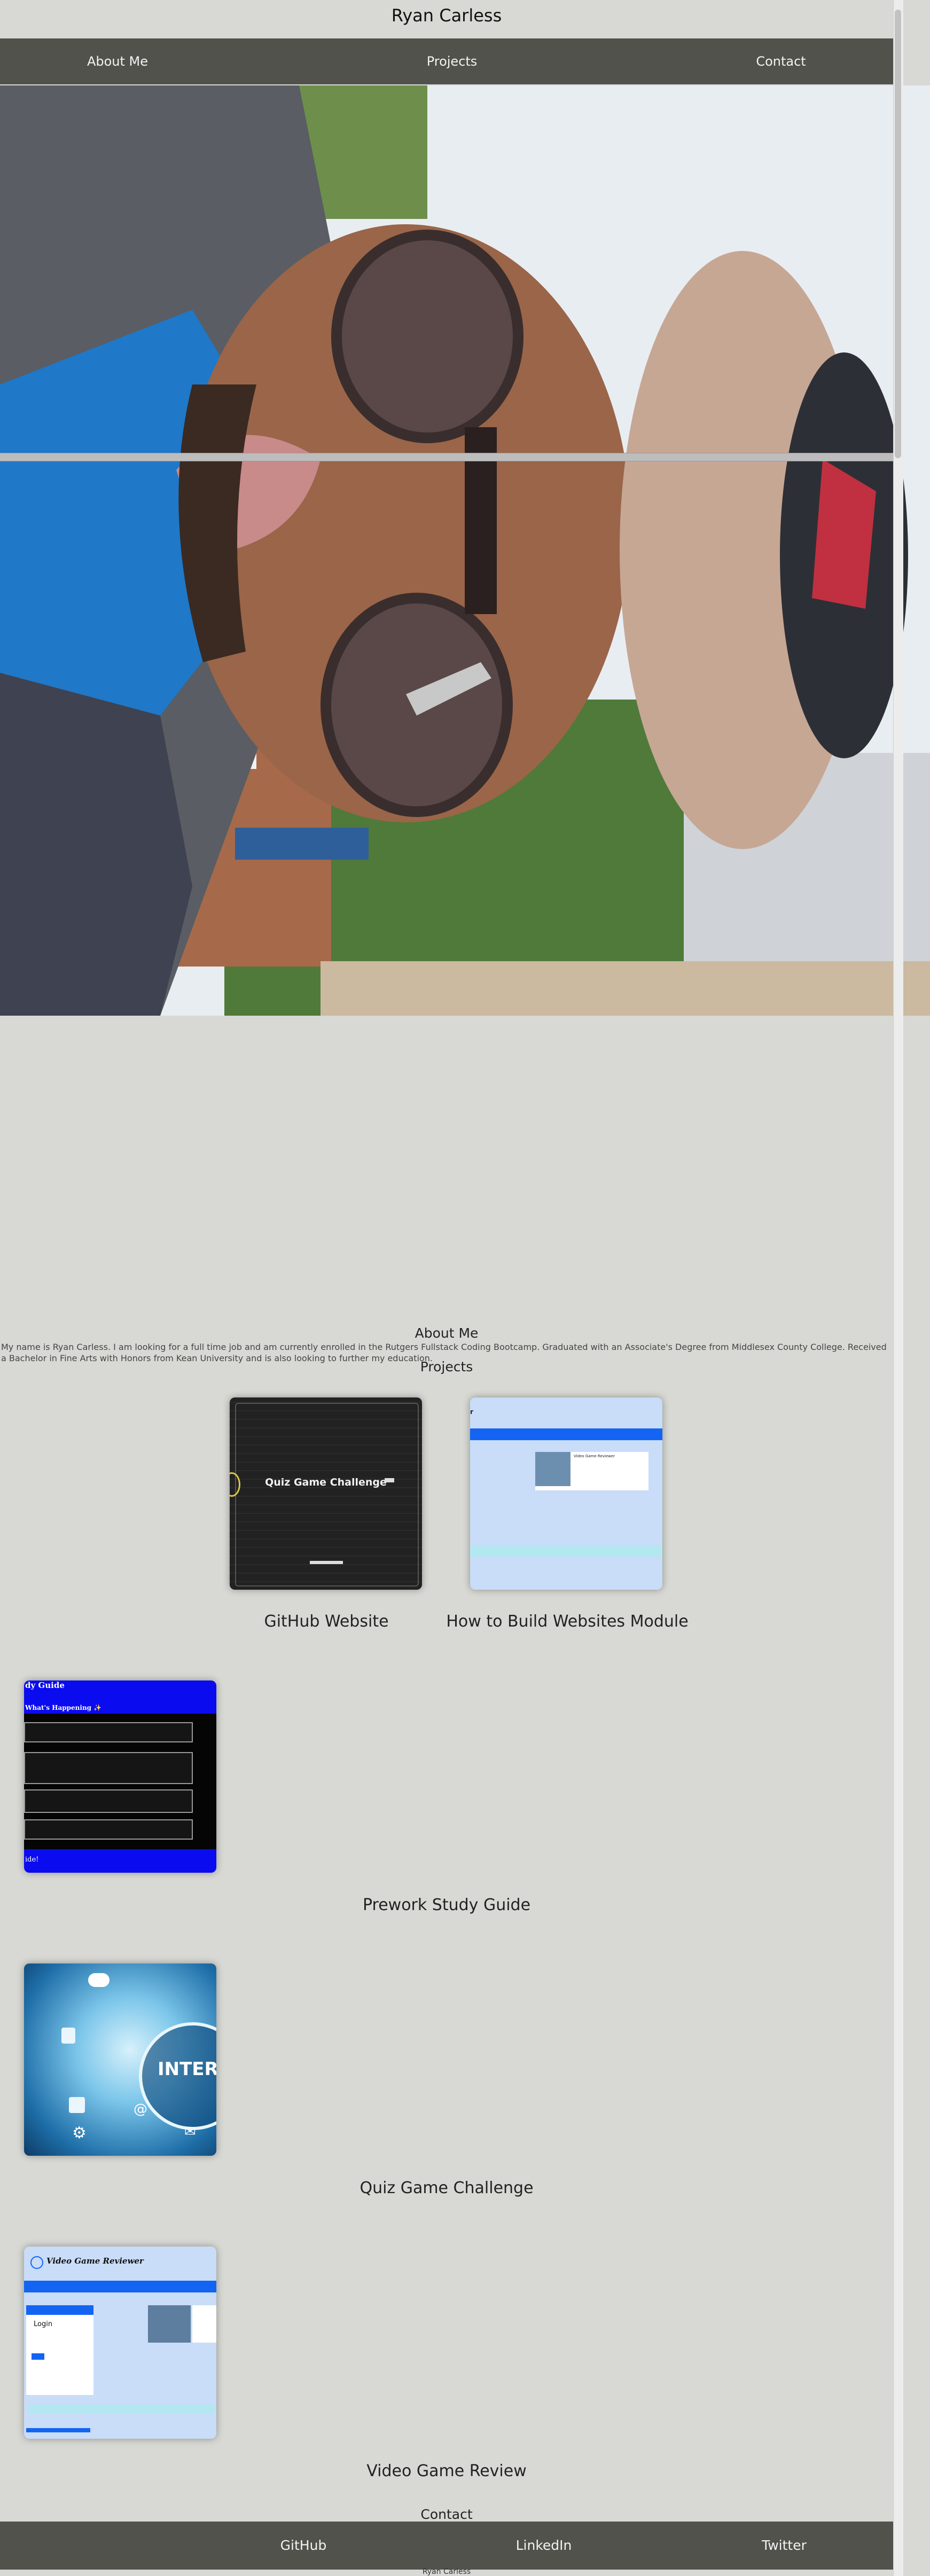 This screenshot has height=2576, width=930. What do you see at coordinates (389, 1480) in the screenshot?
I see `thumb-button` at bounding box center [389, 1480].